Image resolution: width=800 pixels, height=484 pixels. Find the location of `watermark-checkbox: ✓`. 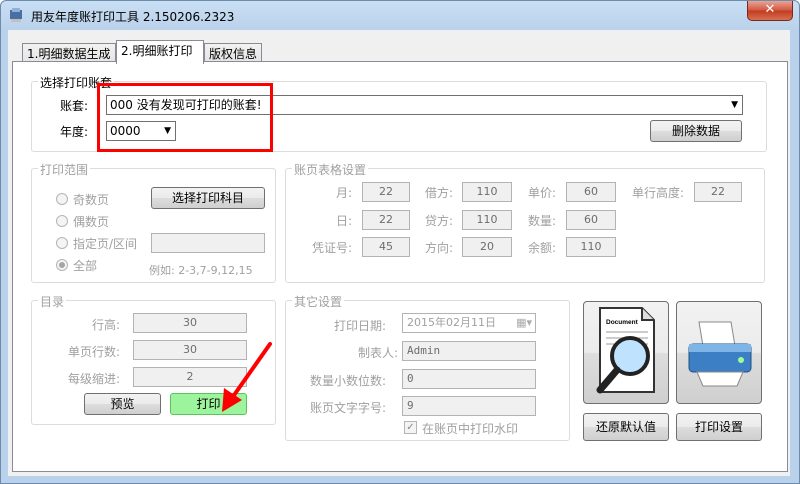

watermark-checkbox: ✓ is located at coordinates (410, 427).